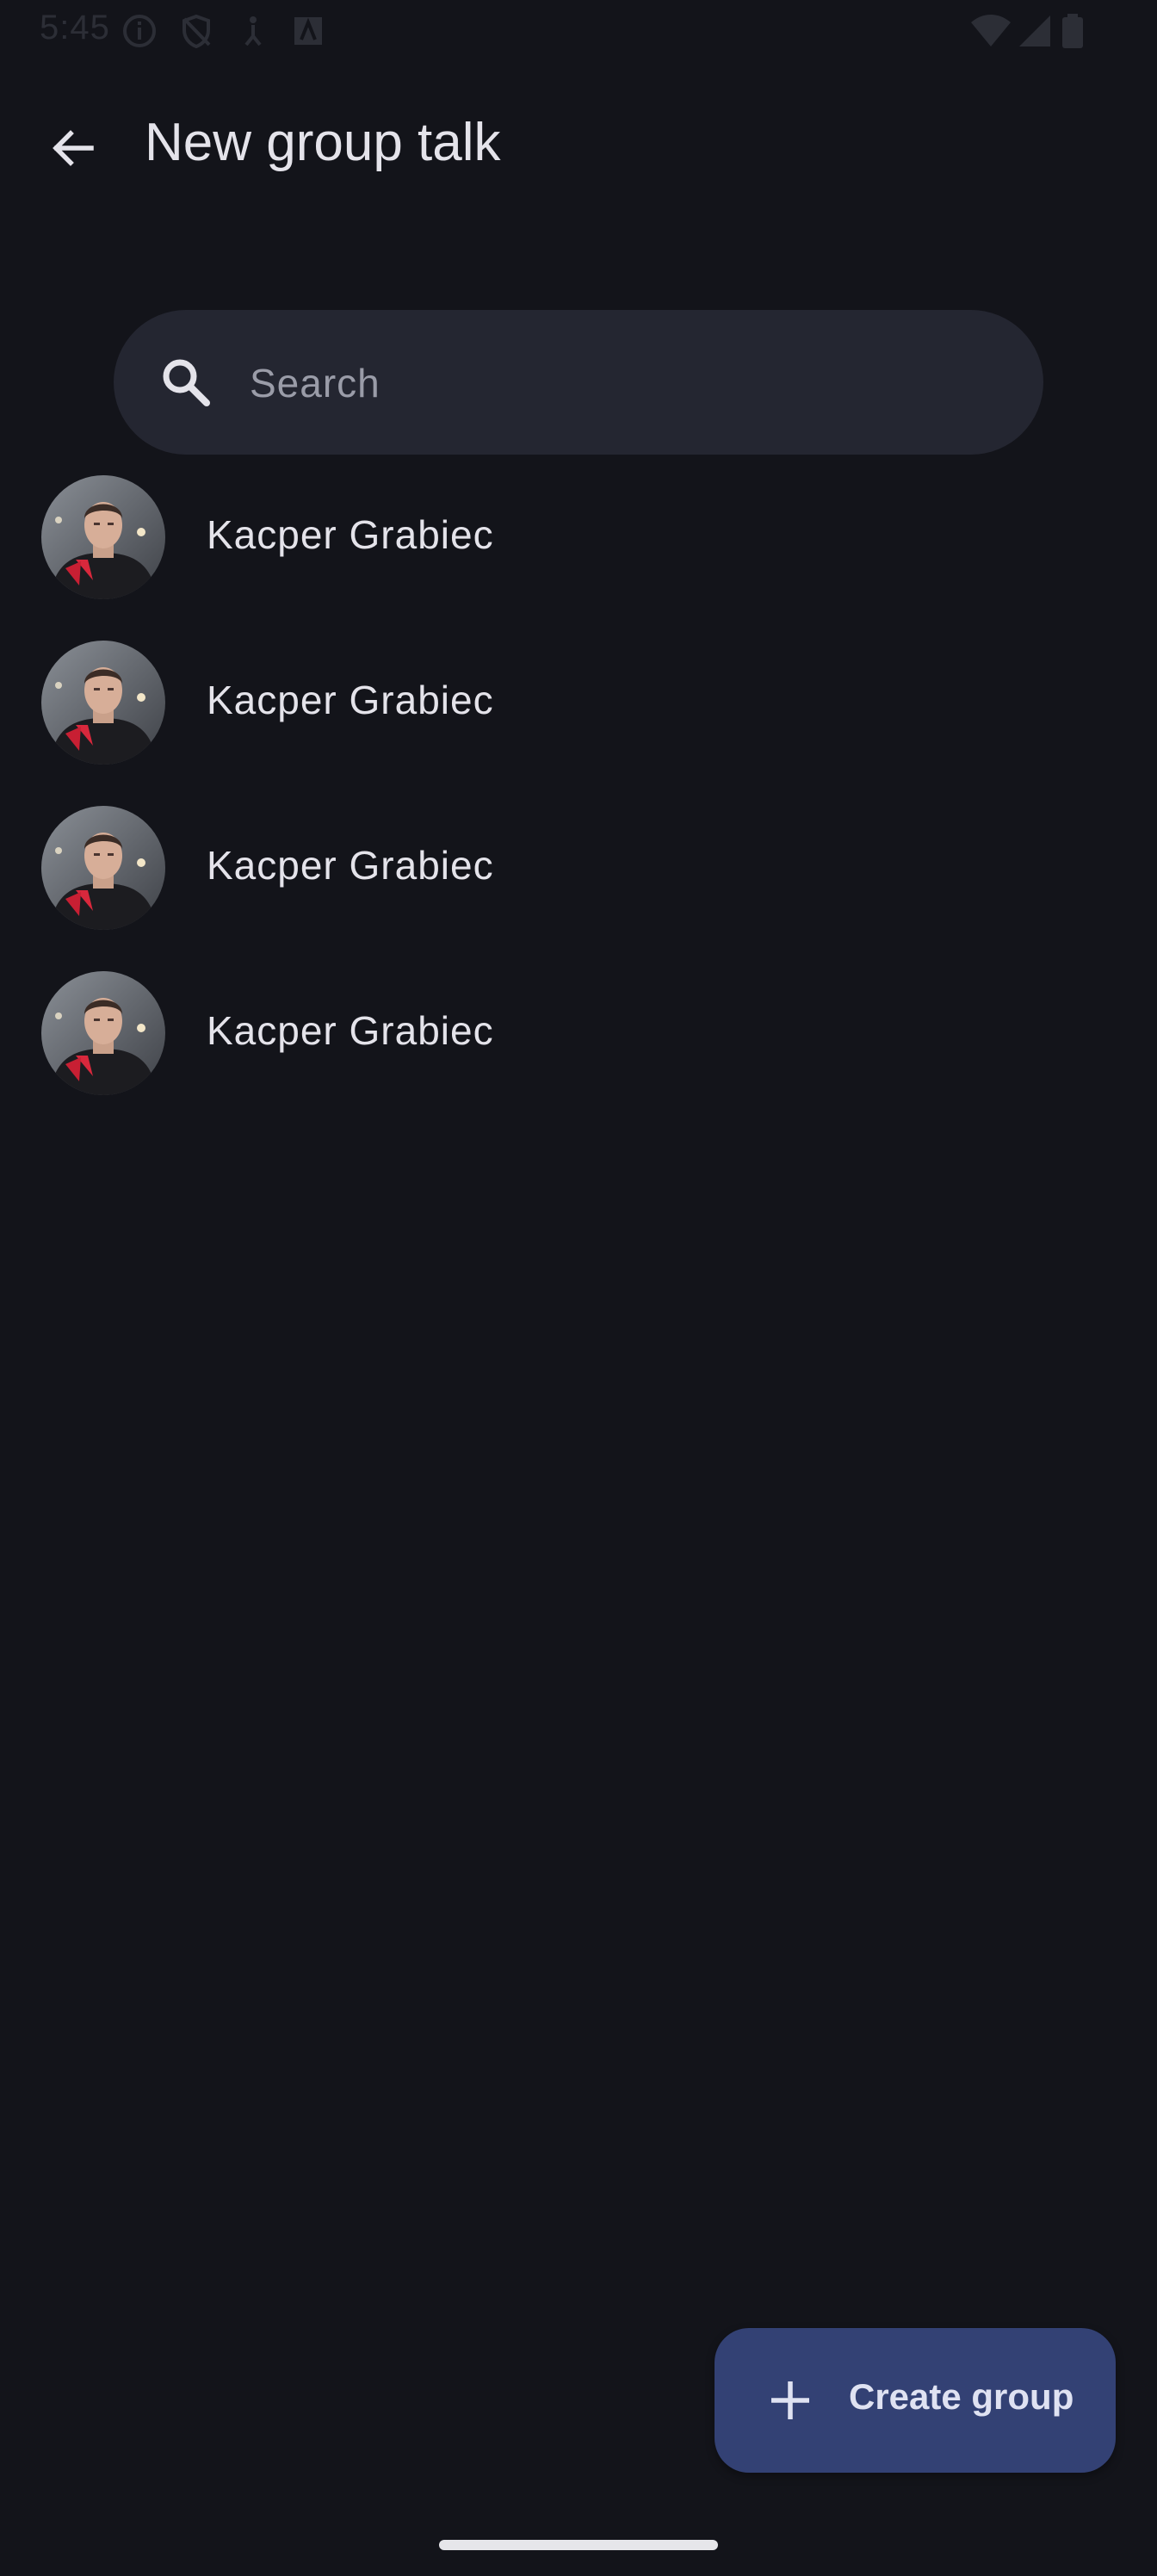 This screenshot has width=1157, height=2576. Describe the element at coordinates (791, 2400) in the screenshot. I see `plus-icon` at that location.